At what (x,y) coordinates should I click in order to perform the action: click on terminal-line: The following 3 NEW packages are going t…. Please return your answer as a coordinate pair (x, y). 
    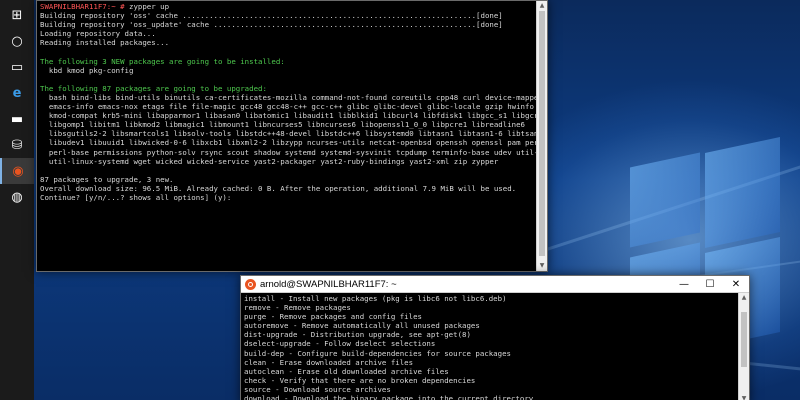
    Looking at the image, I should click on (162, 61).